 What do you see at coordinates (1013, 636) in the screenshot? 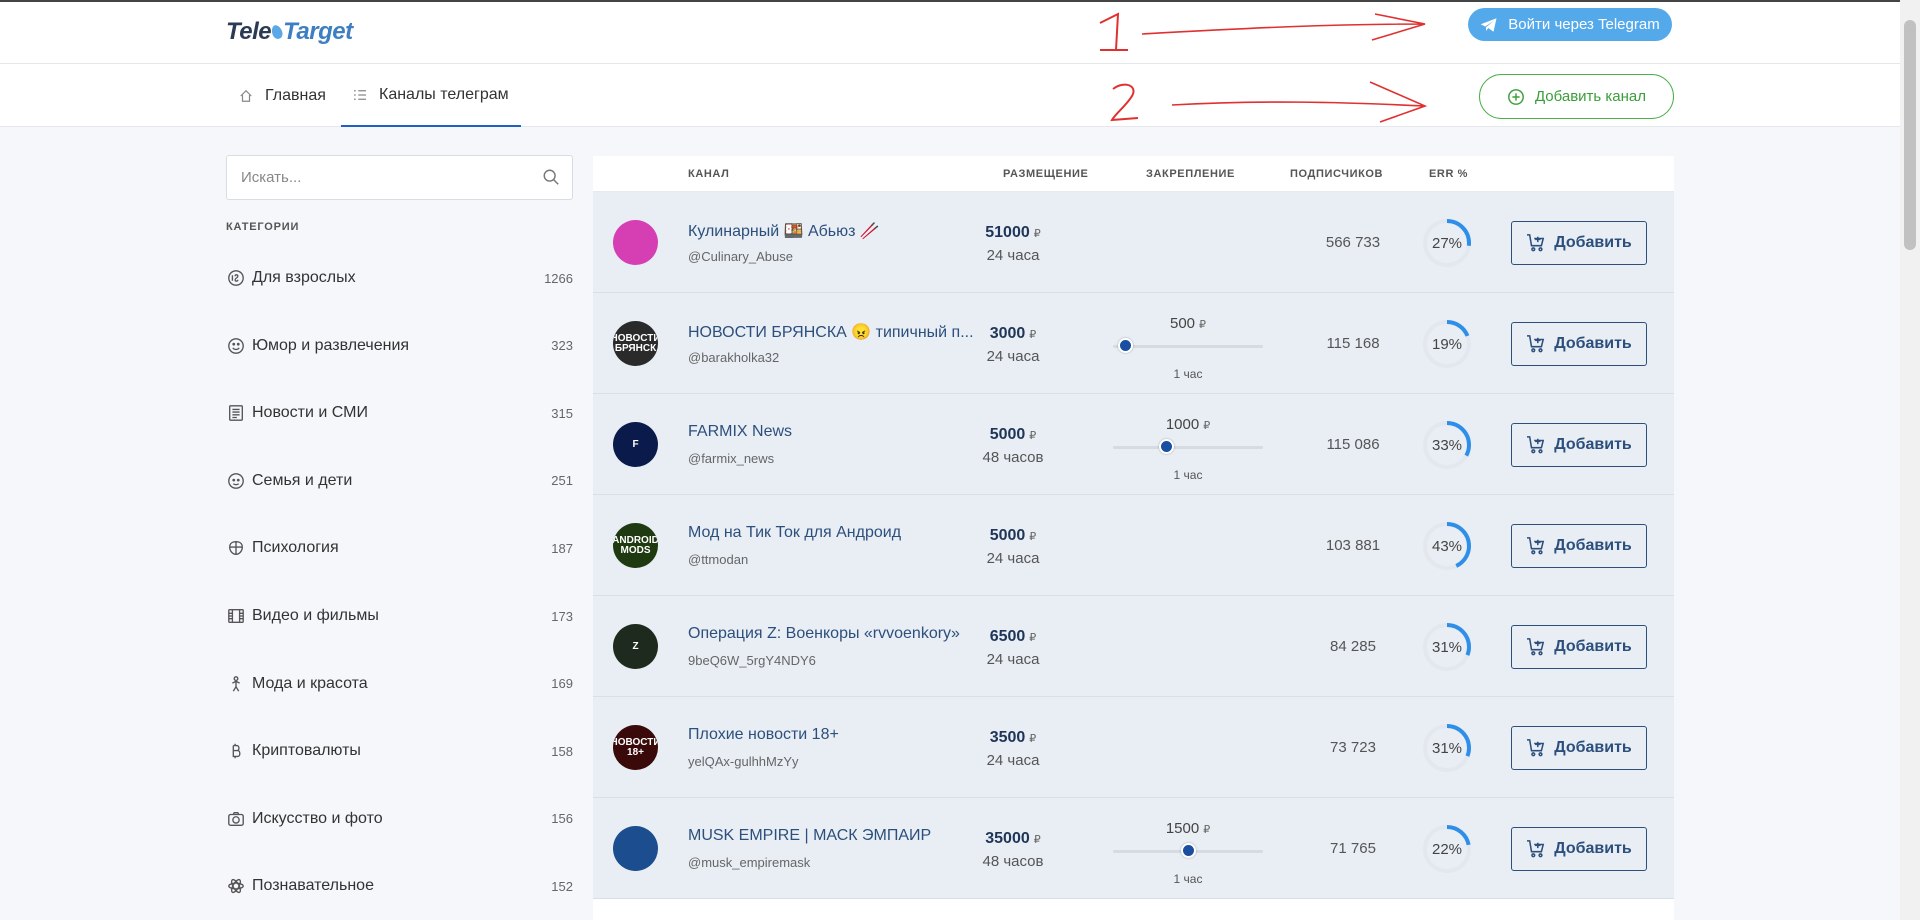
I see `placement-price: 6500 ₽` at bounding box center [1013, 636].